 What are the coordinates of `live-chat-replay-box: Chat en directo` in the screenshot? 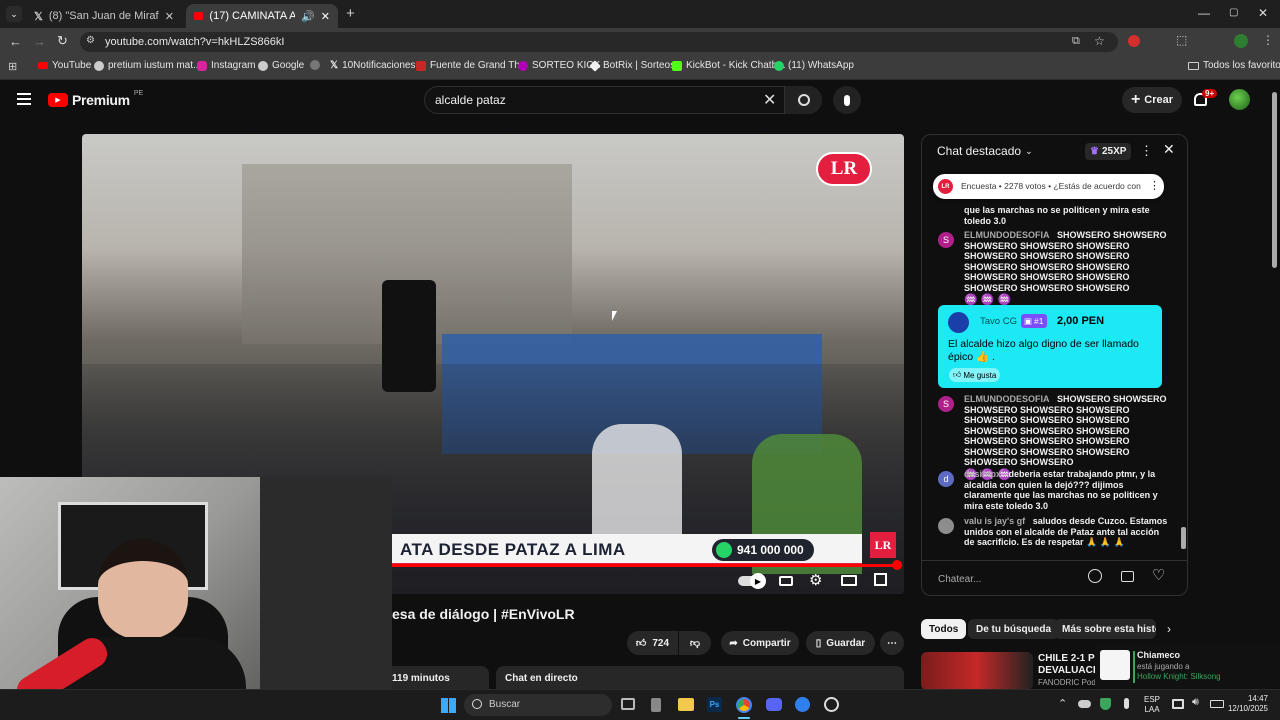 It's located at (700, 678).